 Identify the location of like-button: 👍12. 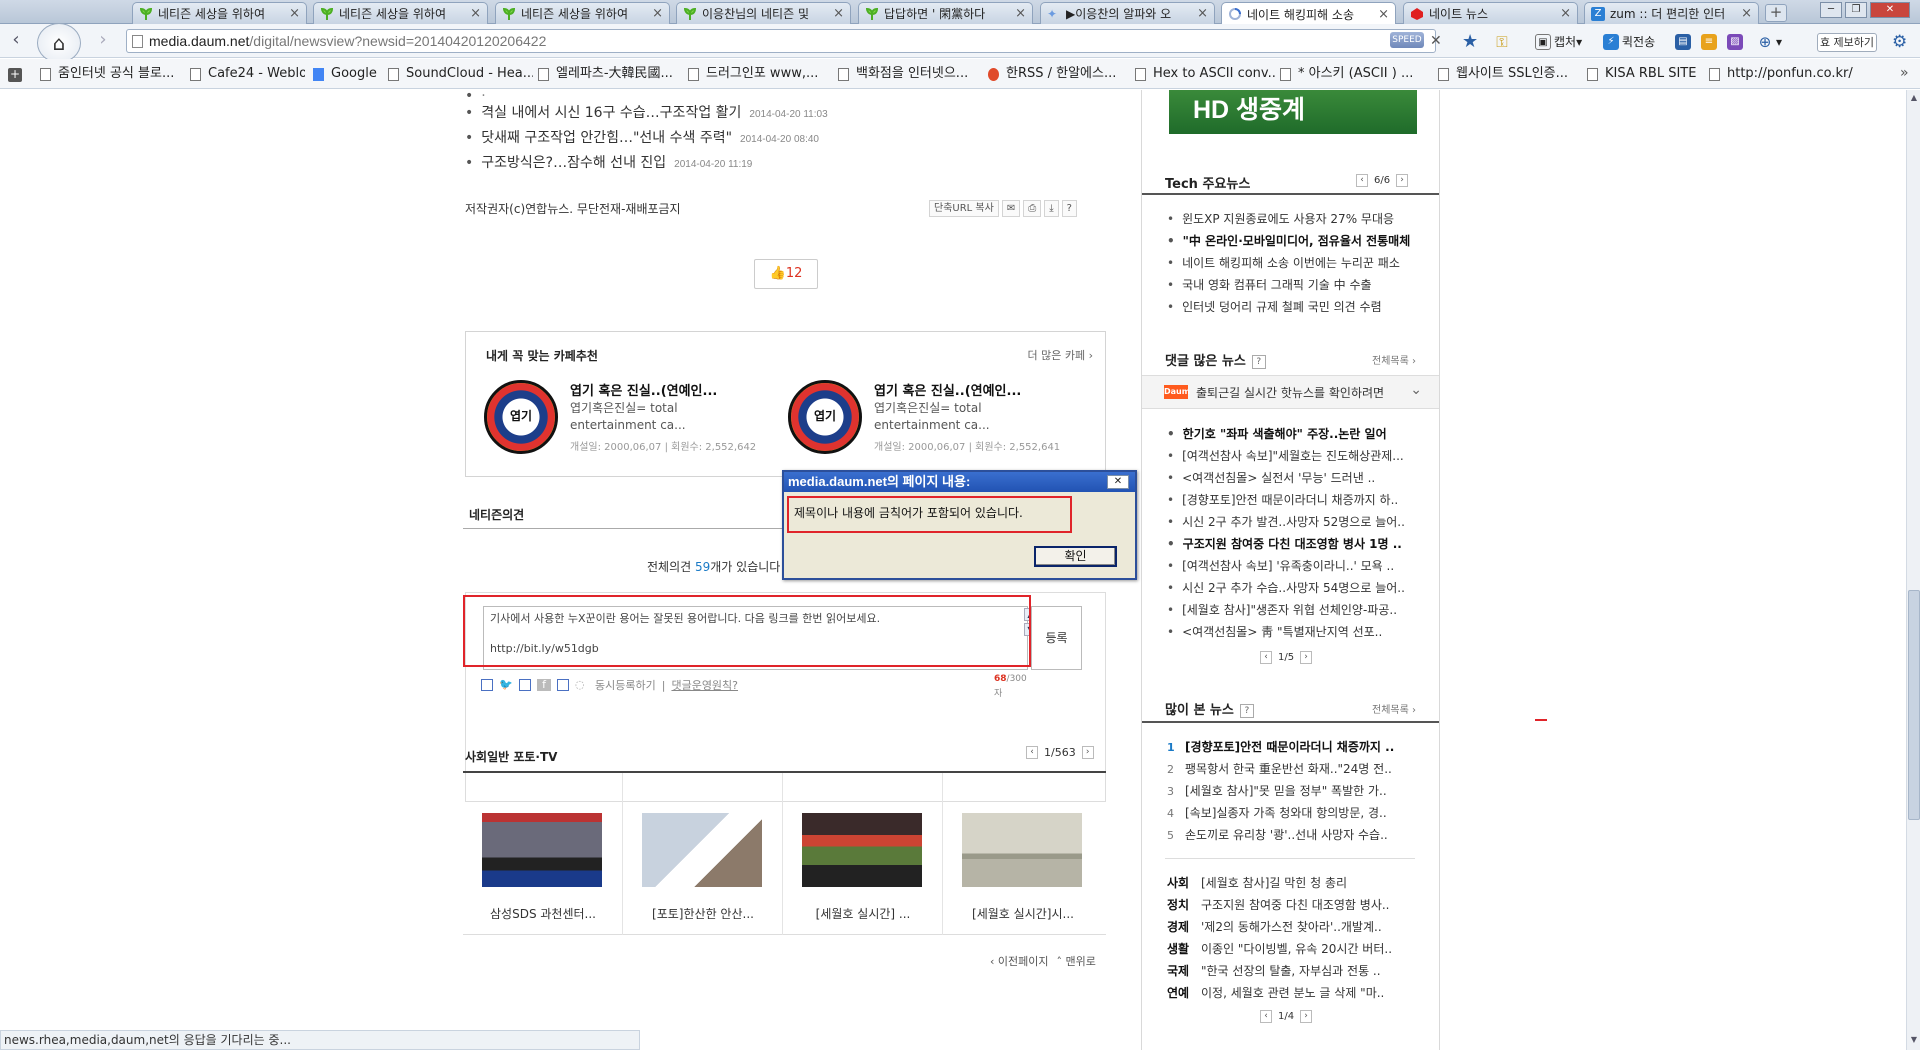
(786, 274).